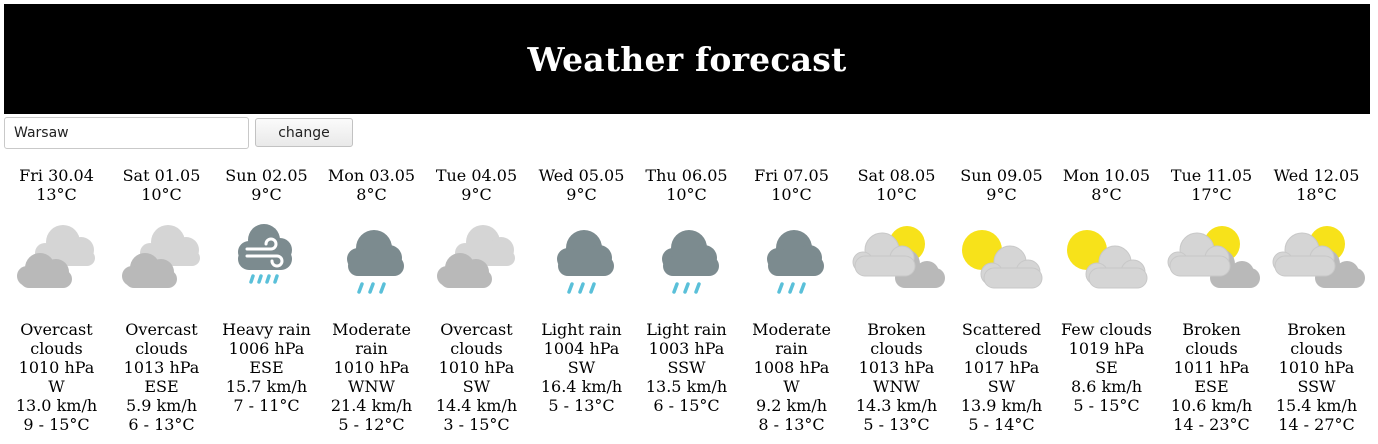 The height and width of the screenshot is (444, 1378). What do you see at coordinates (266, 348) in the screenshot?
I see `pressure: 1006 hPa` at bounding box center [266, 348].